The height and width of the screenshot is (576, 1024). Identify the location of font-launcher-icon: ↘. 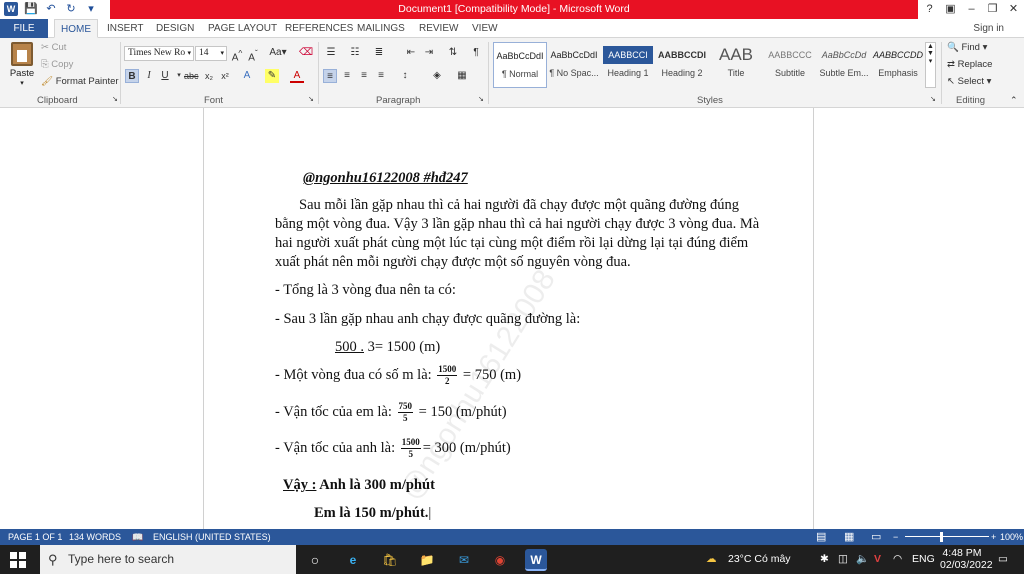
(311, 99).